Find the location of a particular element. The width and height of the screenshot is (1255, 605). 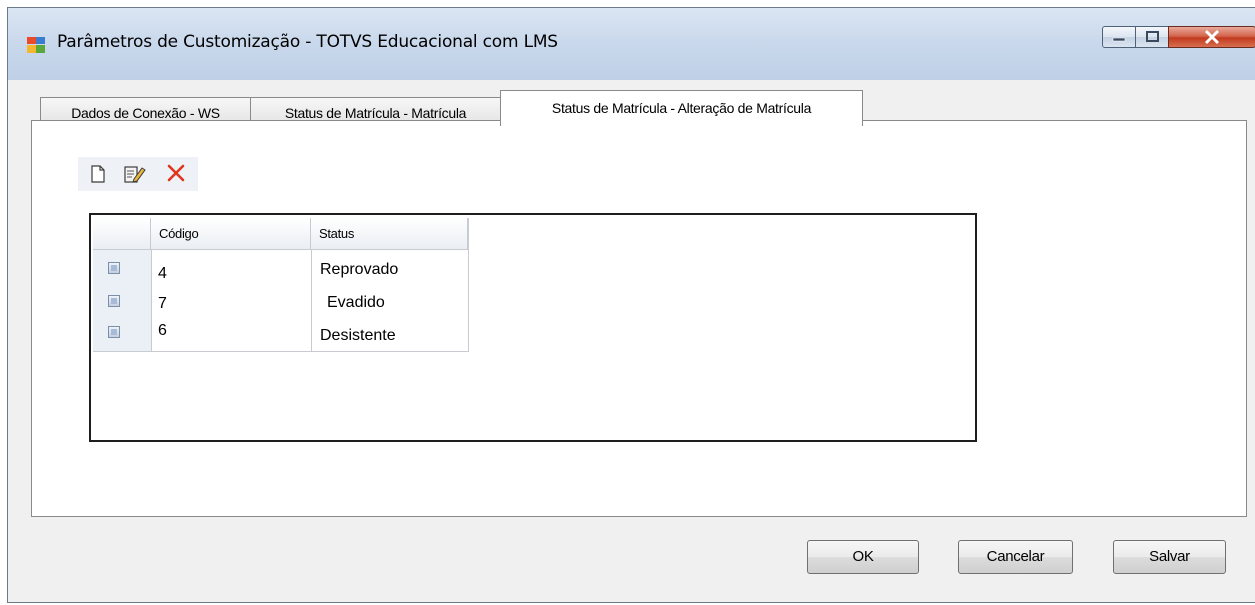

row-divider is located at coordinates (281, 351).